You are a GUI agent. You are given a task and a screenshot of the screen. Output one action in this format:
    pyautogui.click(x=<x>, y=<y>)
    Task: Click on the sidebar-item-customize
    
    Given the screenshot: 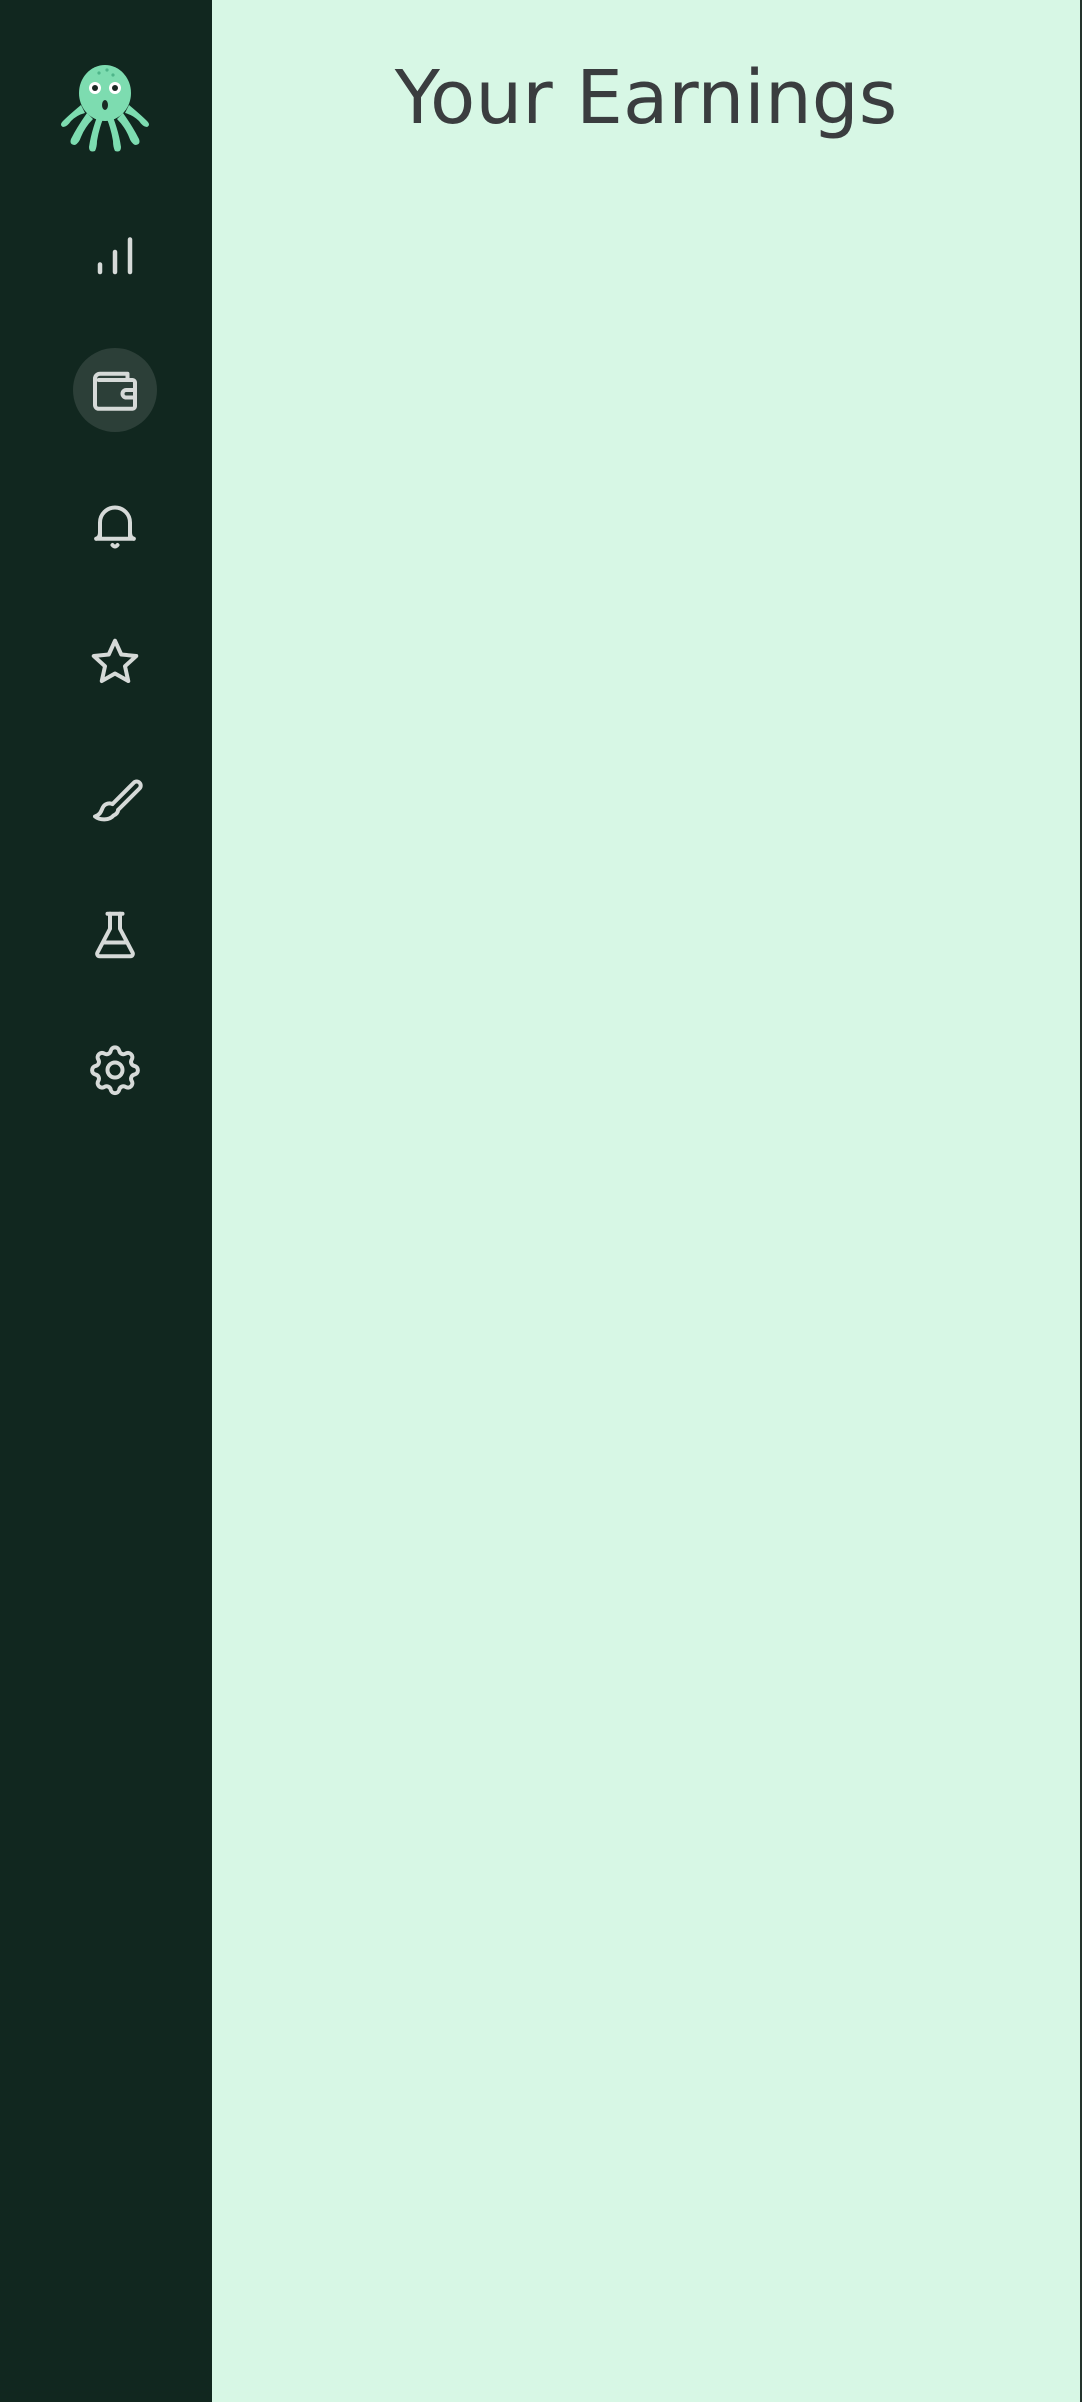 What is the action you would take?
    pyautogui.click(x=115, y=799)
    